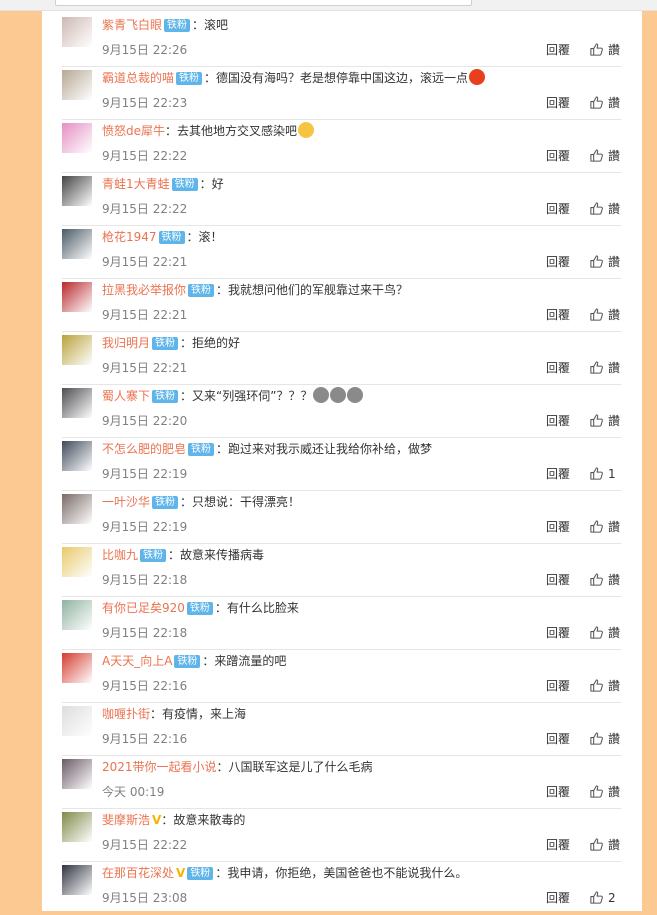 This screenshot has width=657, height=915. I want to click on like-count: 1, so click(612, 474).